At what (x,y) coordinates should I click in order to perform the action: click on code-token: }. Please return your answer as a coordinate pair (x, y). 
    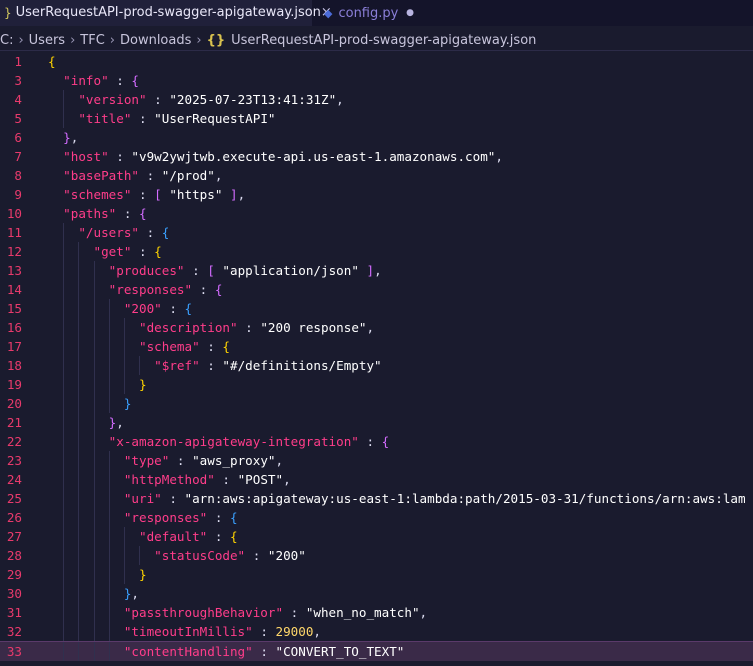
    Looking at the image, I should click on (143, 574).